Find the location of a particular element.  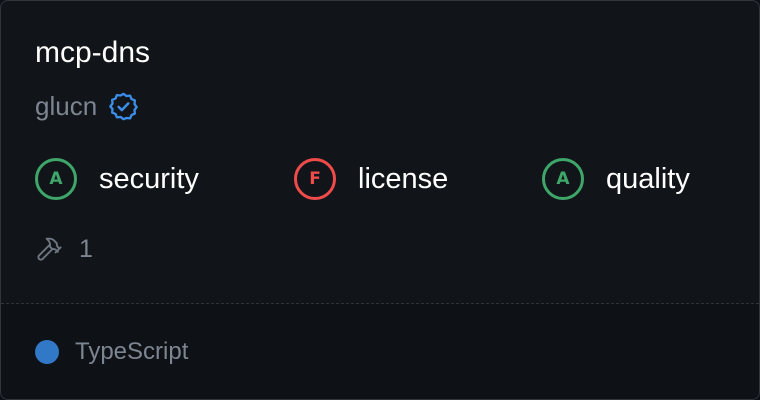

grade-license: F license is located at coordinates (371, 179).